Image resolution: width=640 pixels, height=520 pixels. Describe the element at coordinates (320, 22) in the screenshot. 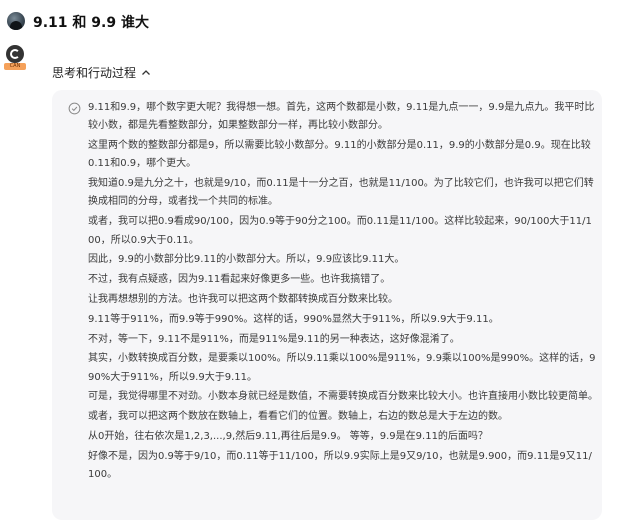

I see `top-bar: 9.11 和 9.9 谁大` at that location.